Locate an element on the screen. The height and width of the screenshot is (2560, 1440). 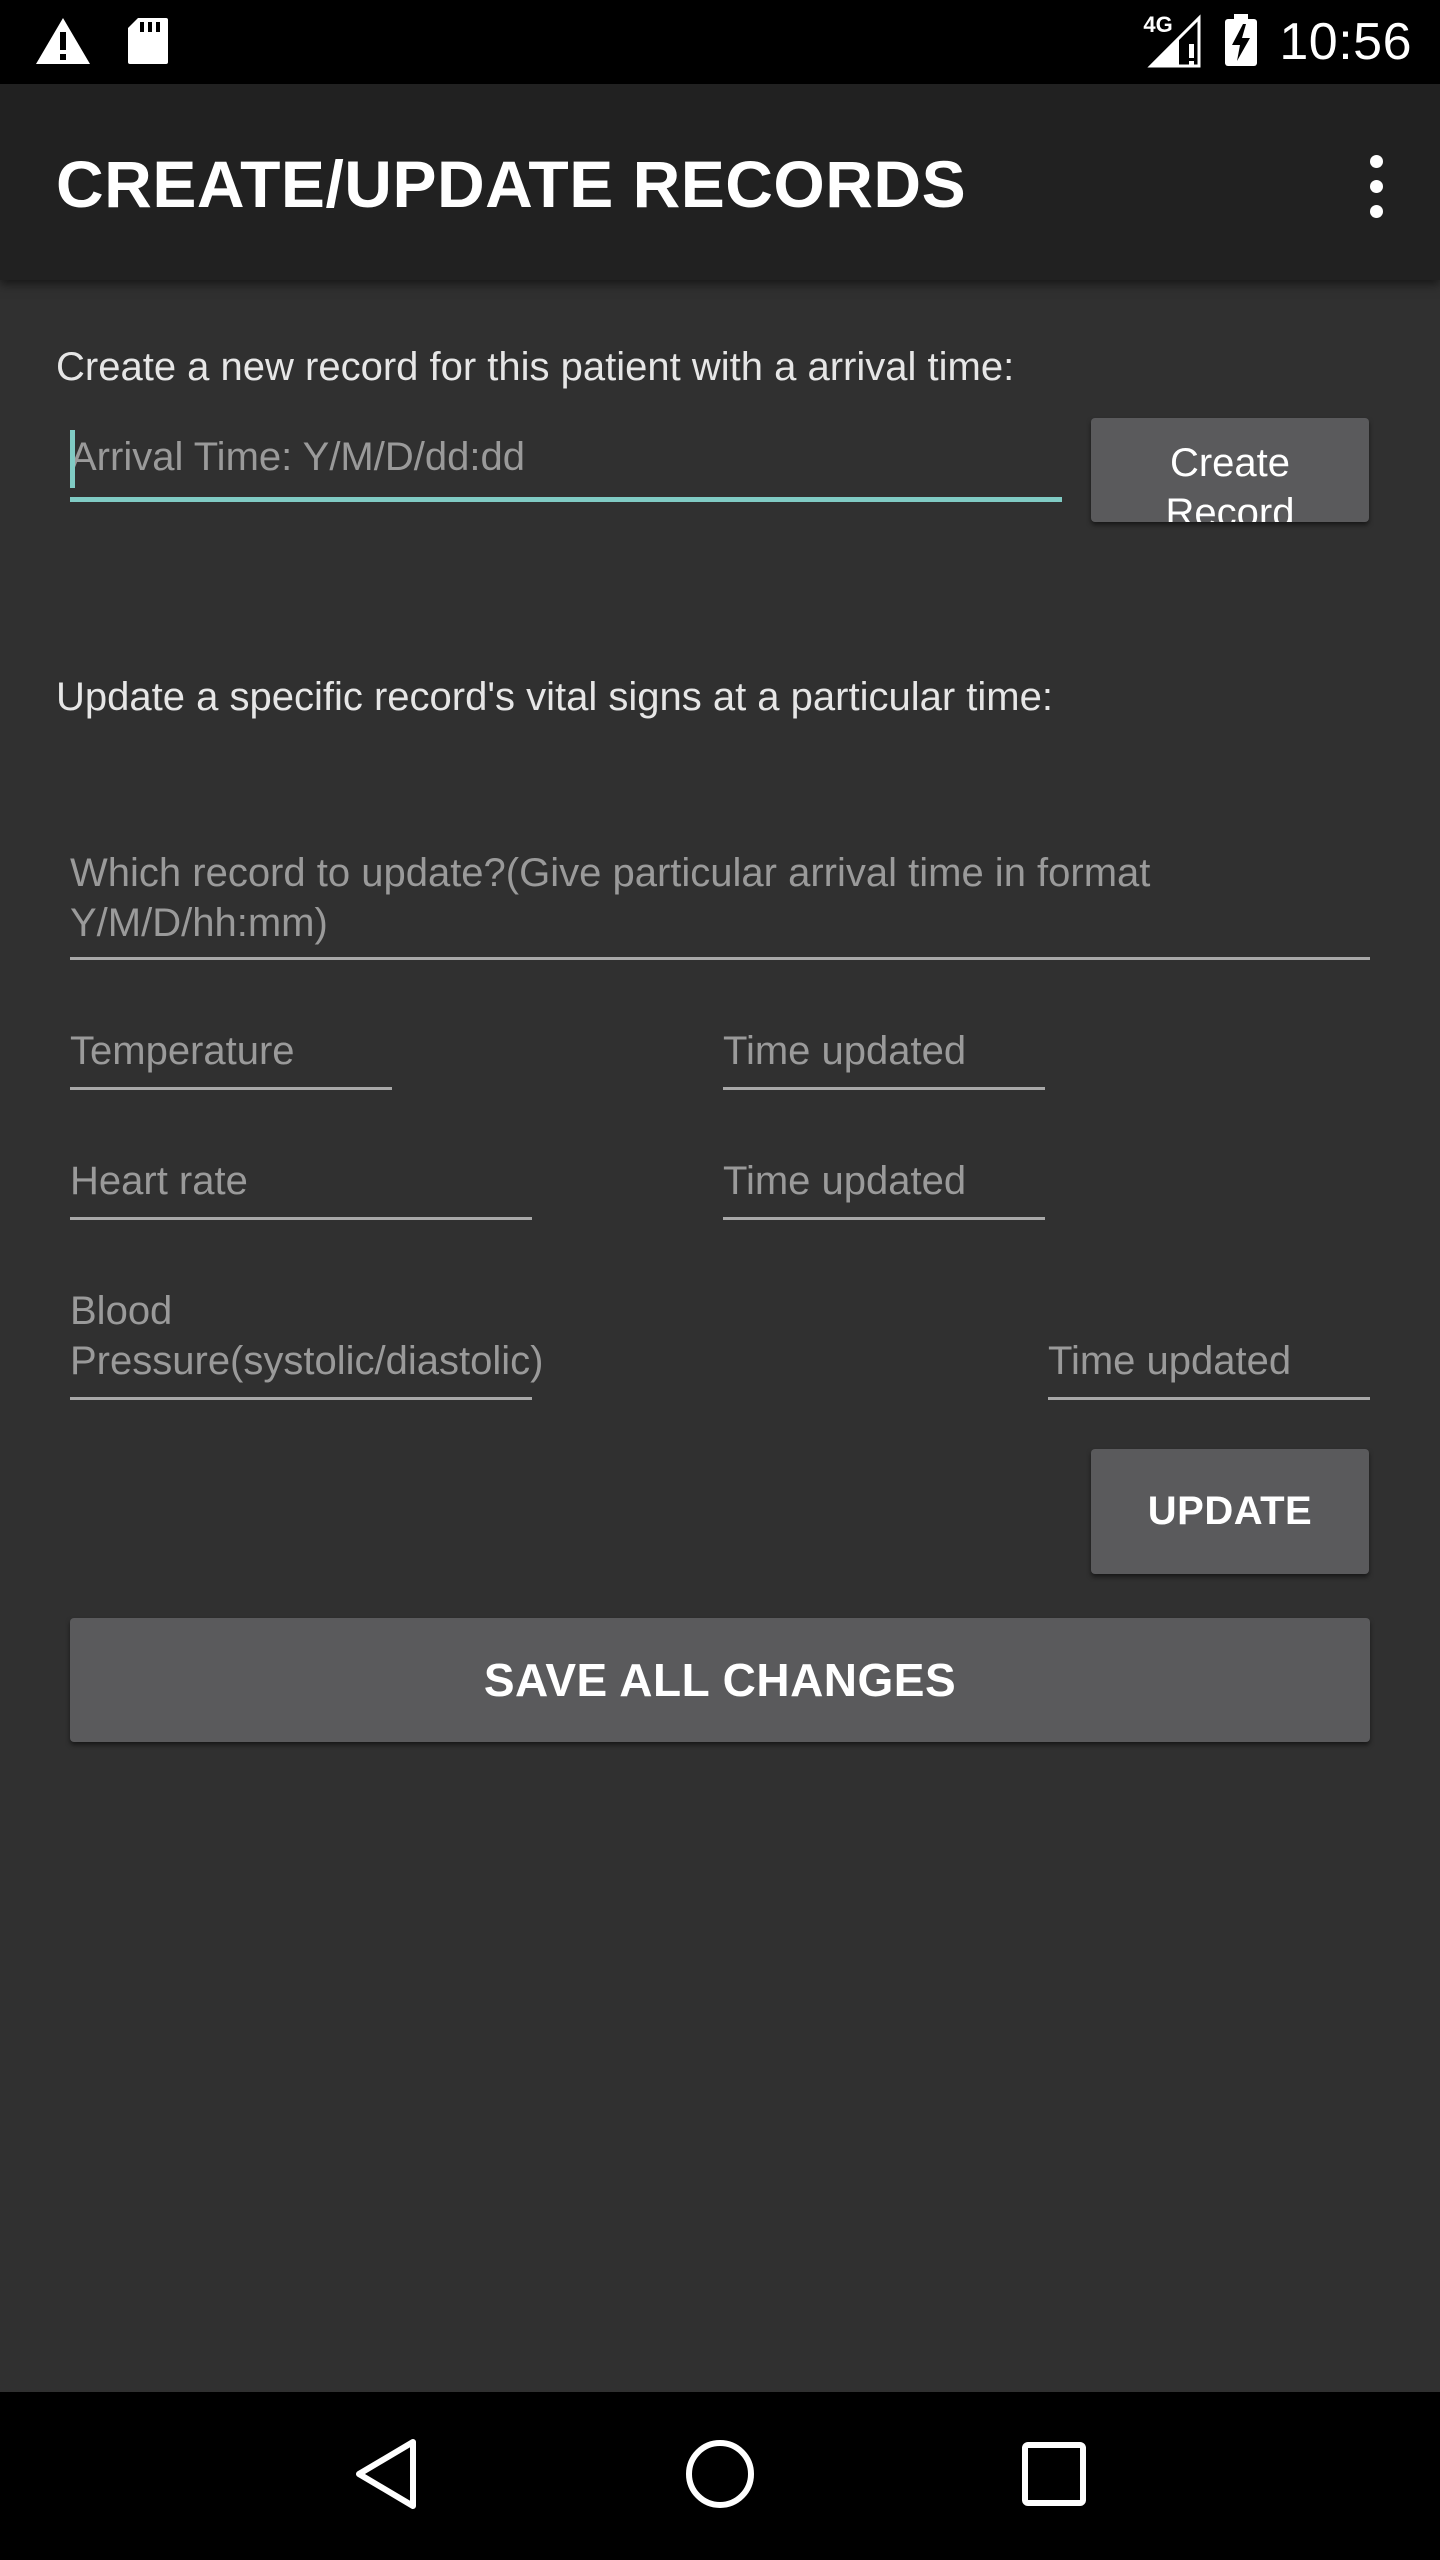
status-time: 10:56 is located at coordinates (1345, 42).